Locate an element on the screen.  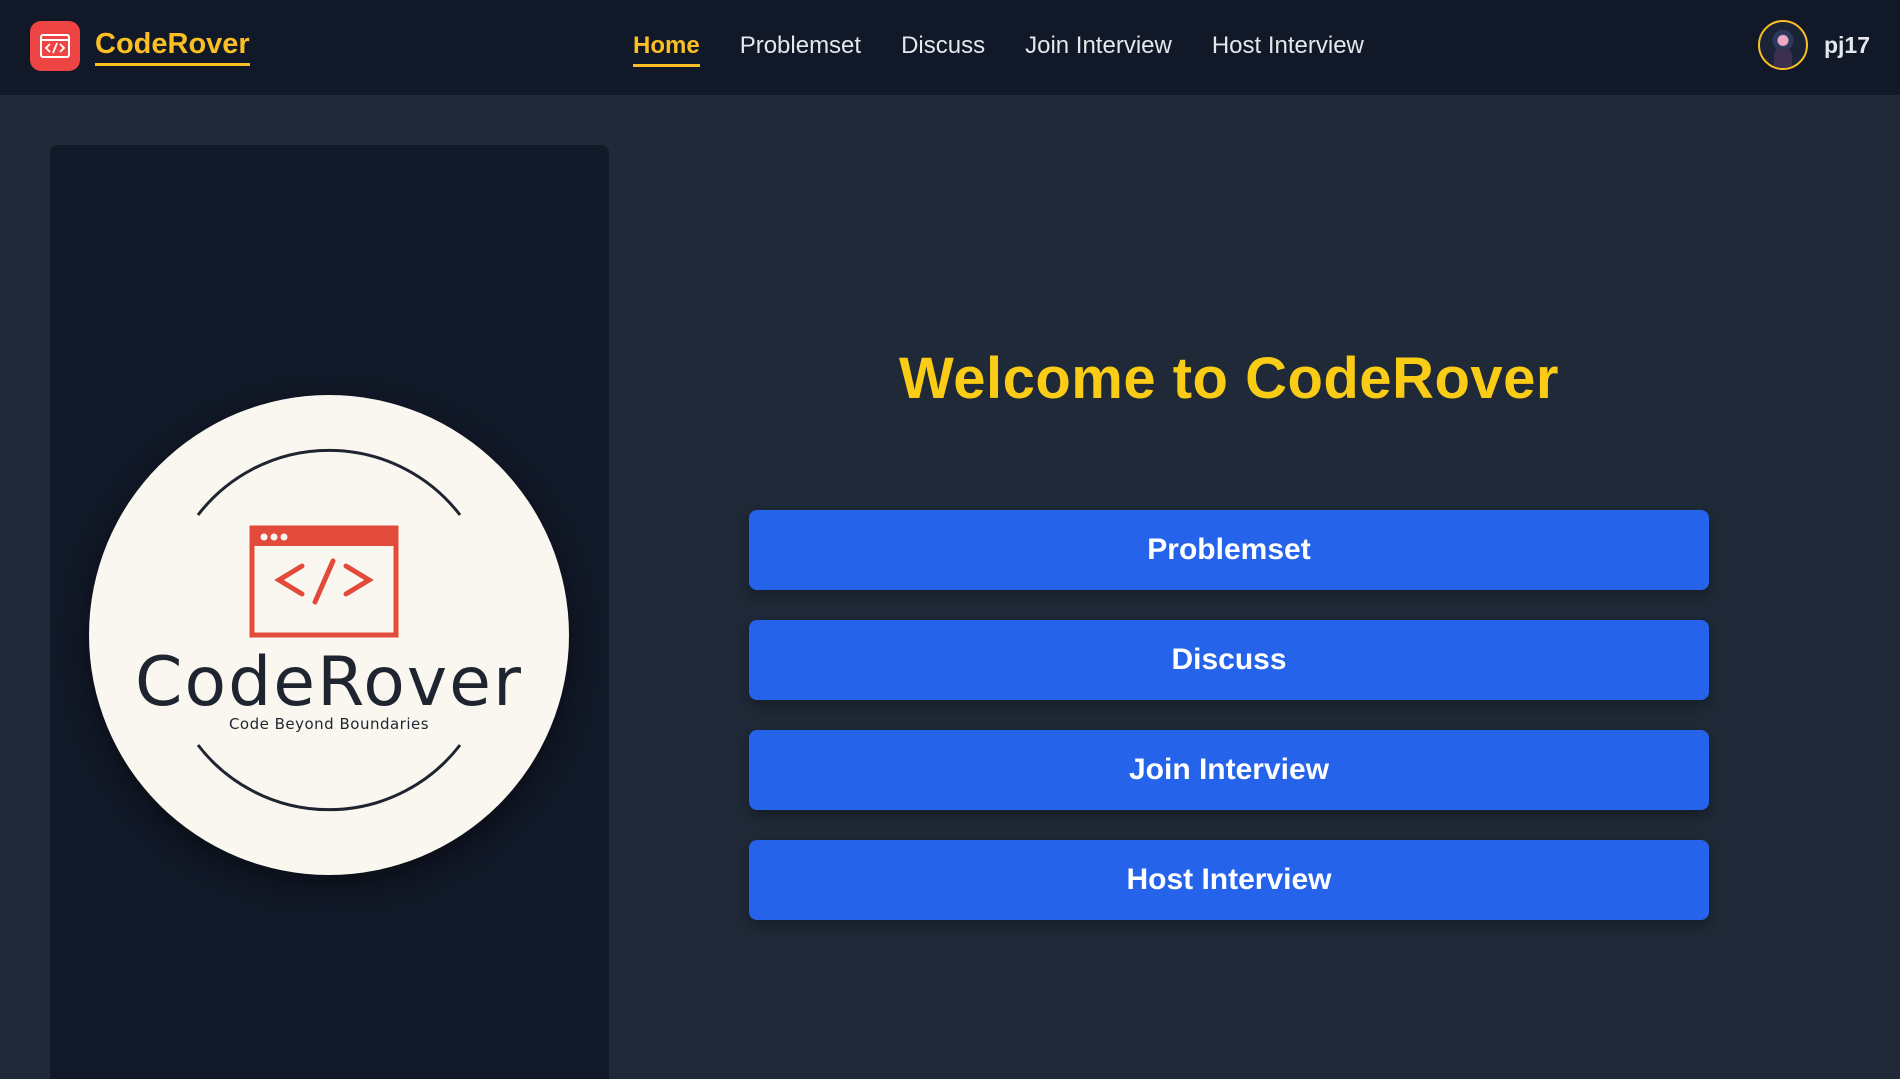
logo-graphic is located at coordinates (329, 630).